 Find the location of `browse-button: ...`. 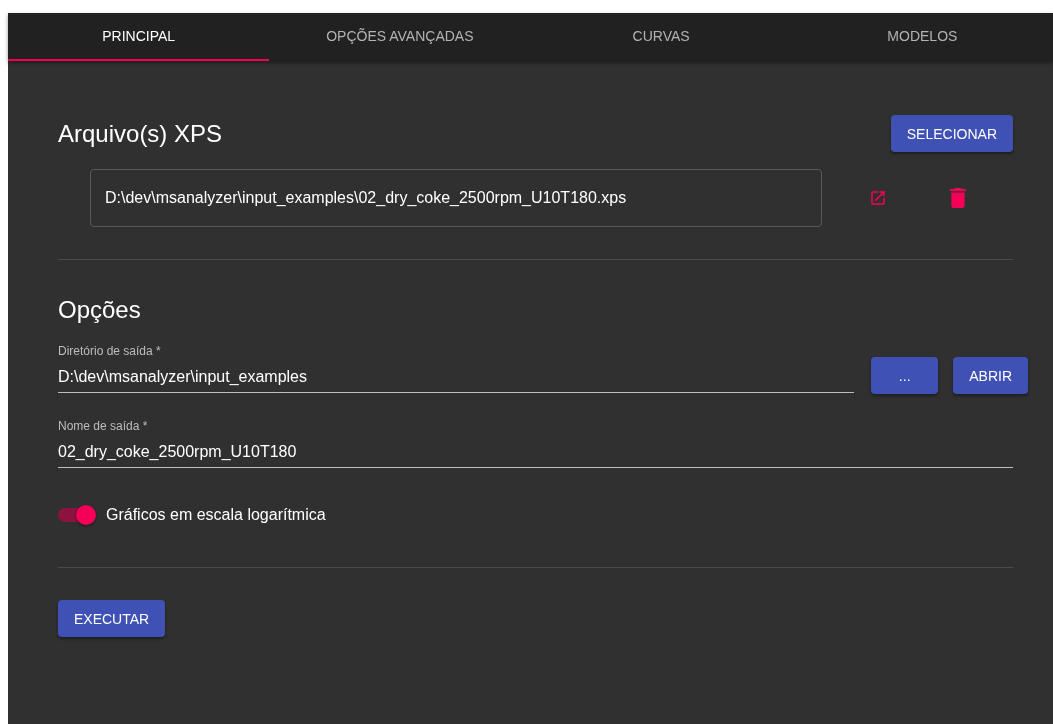

browse-button: ... is located at coordinates (905, 375).